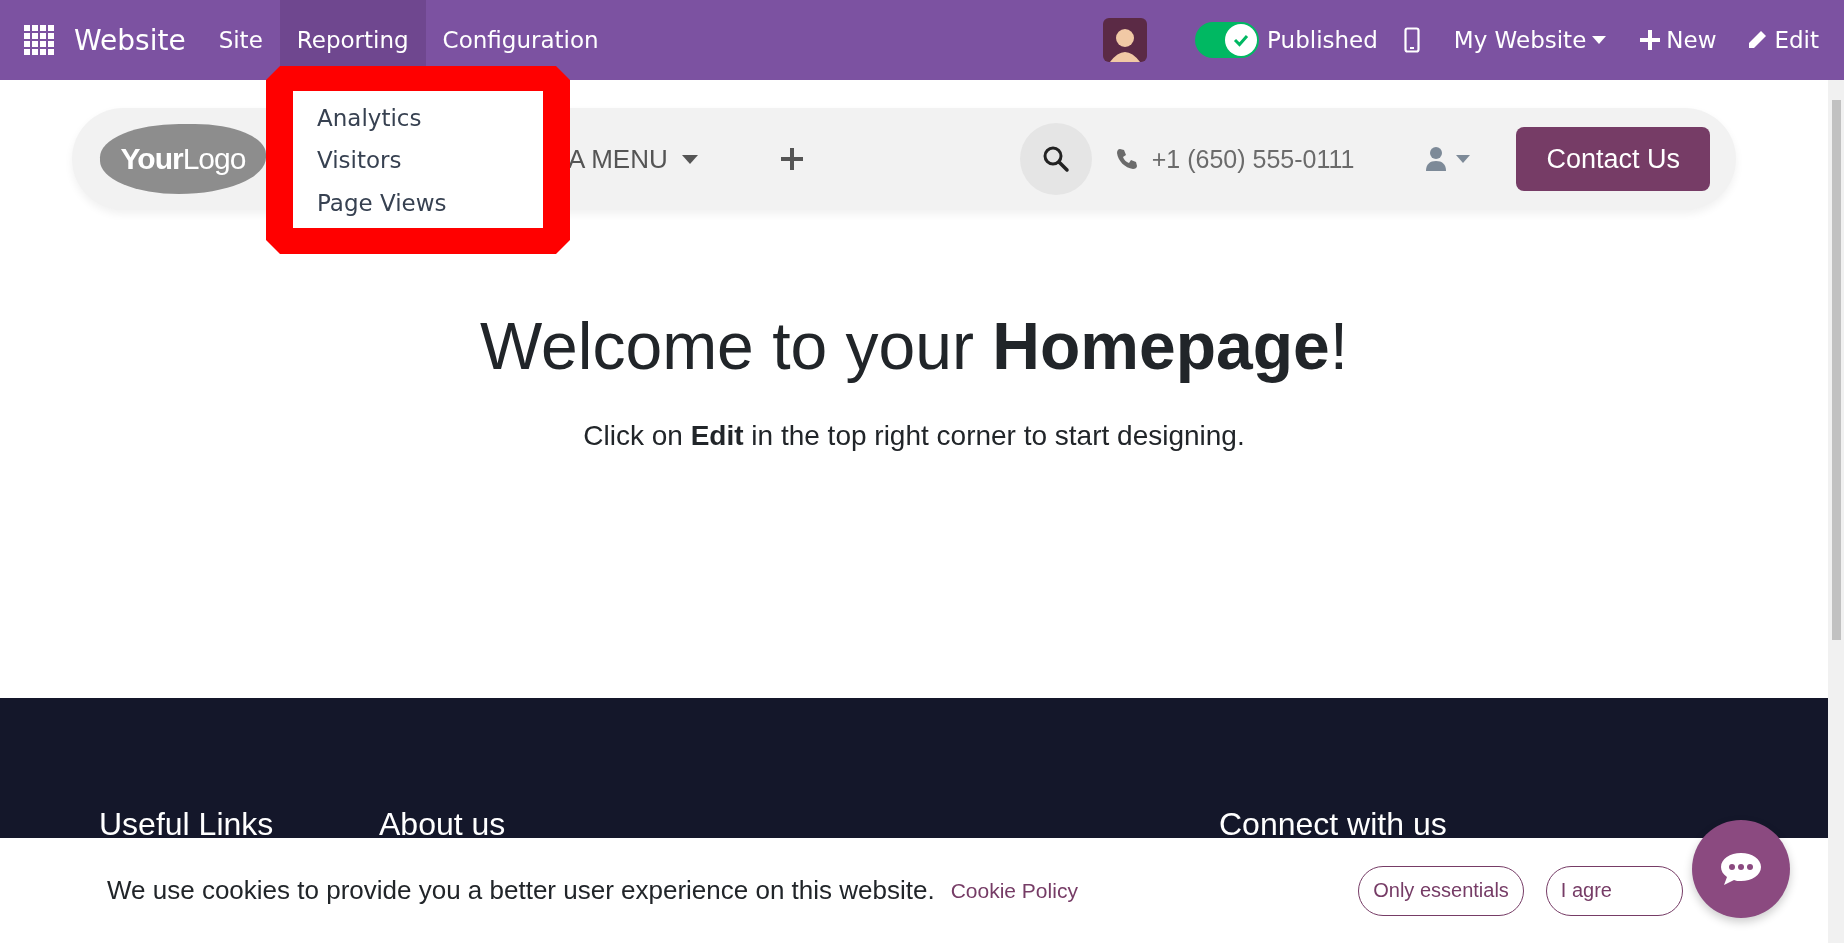  What do you see at coordinates (130, 40) in the screenshot?
I see `app-name: Website` at bounding box center [130, 40].